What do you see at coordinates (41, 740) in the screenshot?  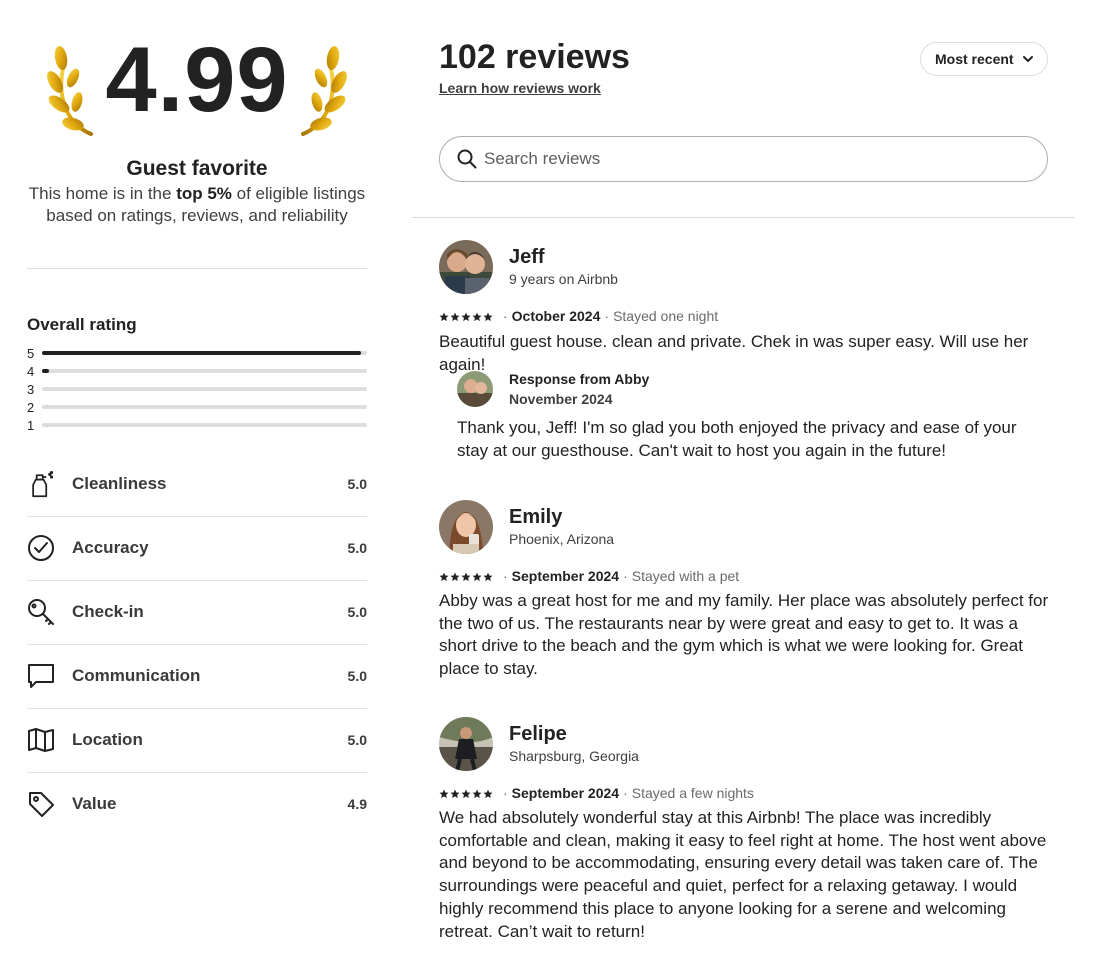 I see `map-icon` at bounding box center [41, 740].